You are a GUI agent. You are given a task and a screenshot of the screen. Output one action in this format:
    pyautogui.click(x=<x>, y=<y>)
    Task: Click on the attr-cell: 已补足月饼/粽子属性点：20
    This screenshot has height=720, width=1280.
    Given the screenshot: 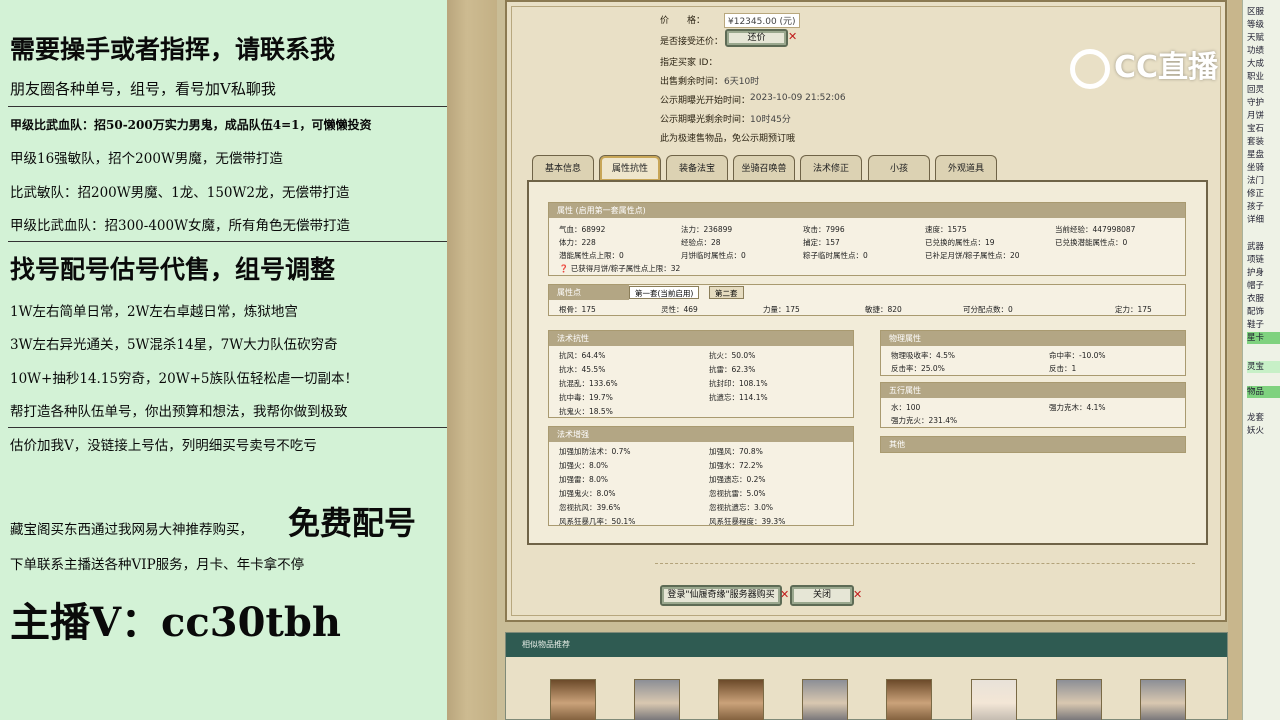 What is the action you would take?
    pyautogui.click(x=972, y=255)
    